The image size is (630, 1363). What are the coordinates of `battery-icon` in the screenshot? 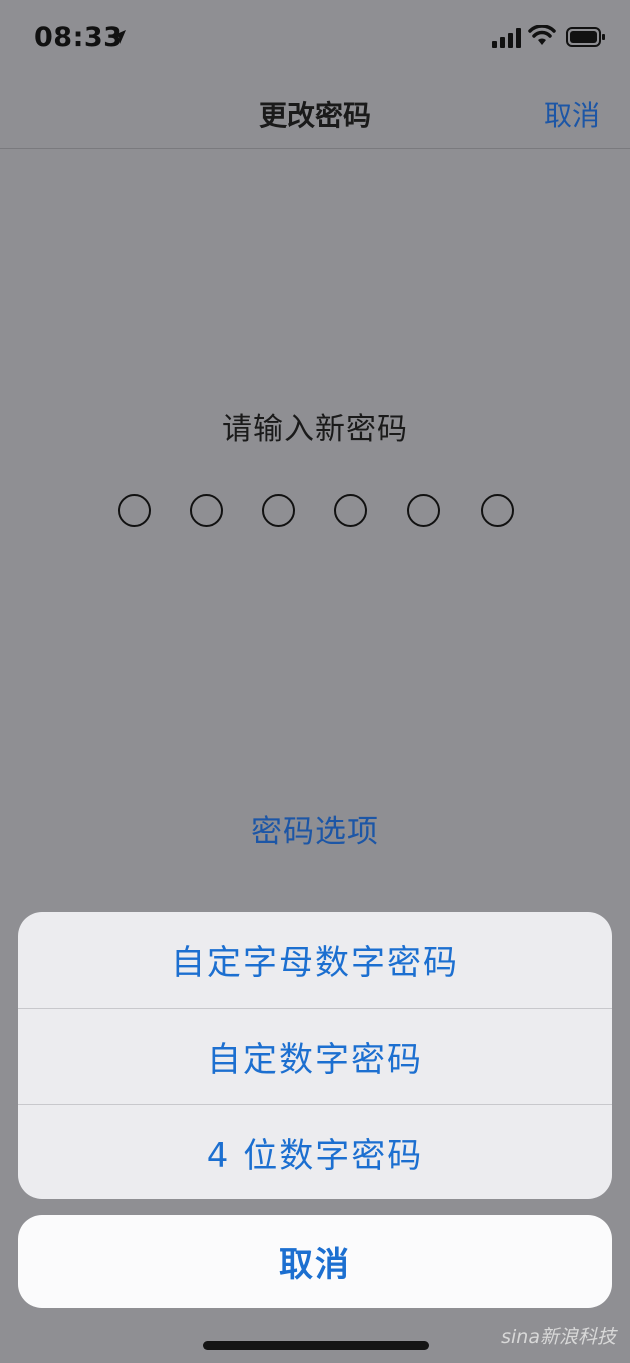 It's located at (586, 39).